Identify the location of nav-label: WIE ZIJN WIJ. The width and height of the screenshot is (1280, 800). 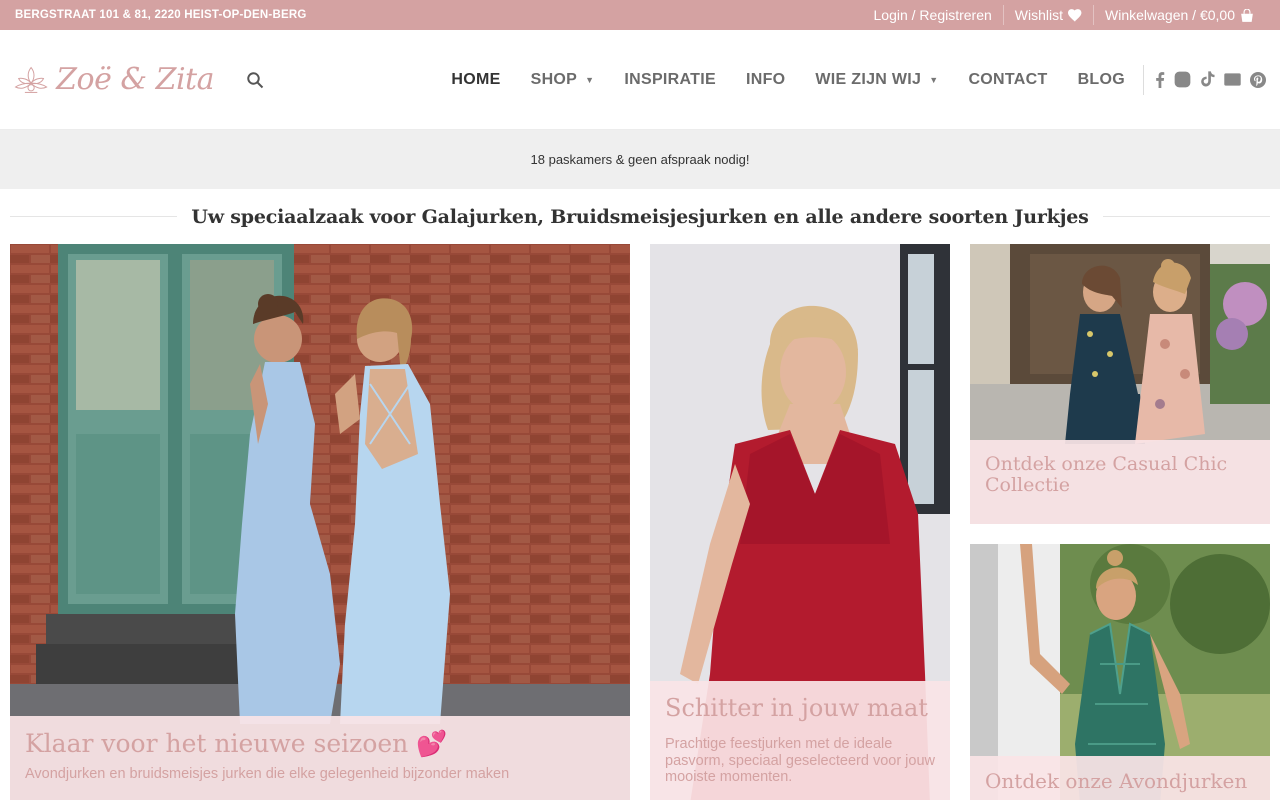
(868, 79).